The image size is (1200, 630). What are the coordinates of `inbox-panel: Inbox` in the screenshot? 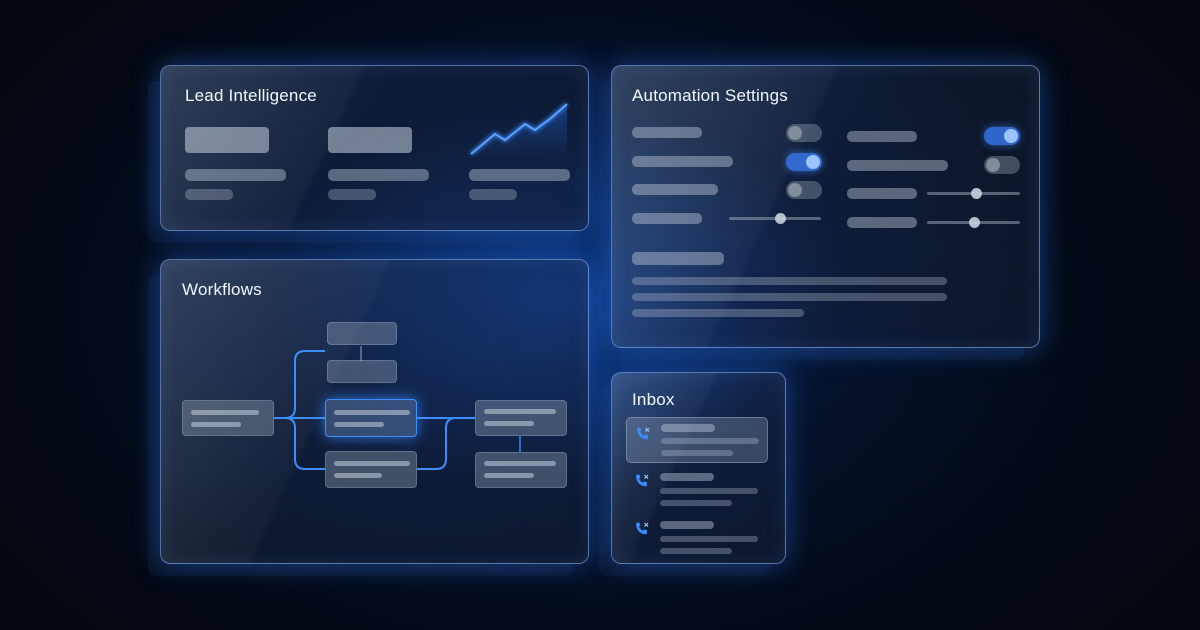 It's located at (698, 468).